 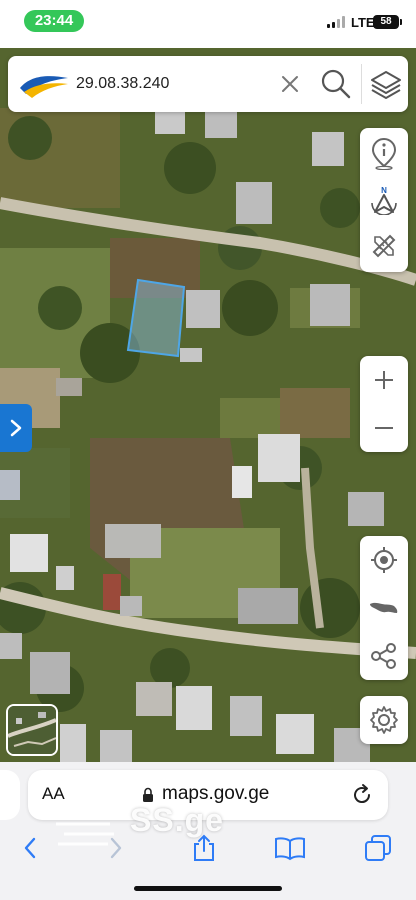 I want to click on compass-icon: N, so click(x=384, y=200).